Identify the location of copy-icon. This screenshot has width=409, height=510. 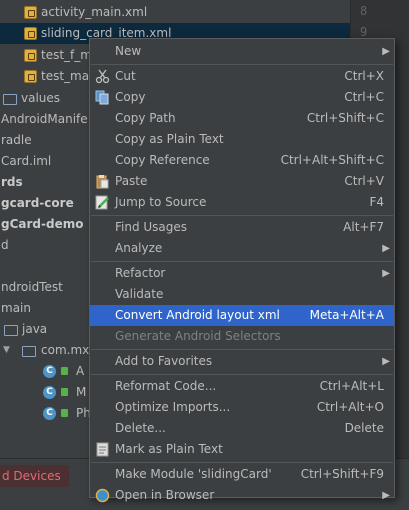
(102, 97).